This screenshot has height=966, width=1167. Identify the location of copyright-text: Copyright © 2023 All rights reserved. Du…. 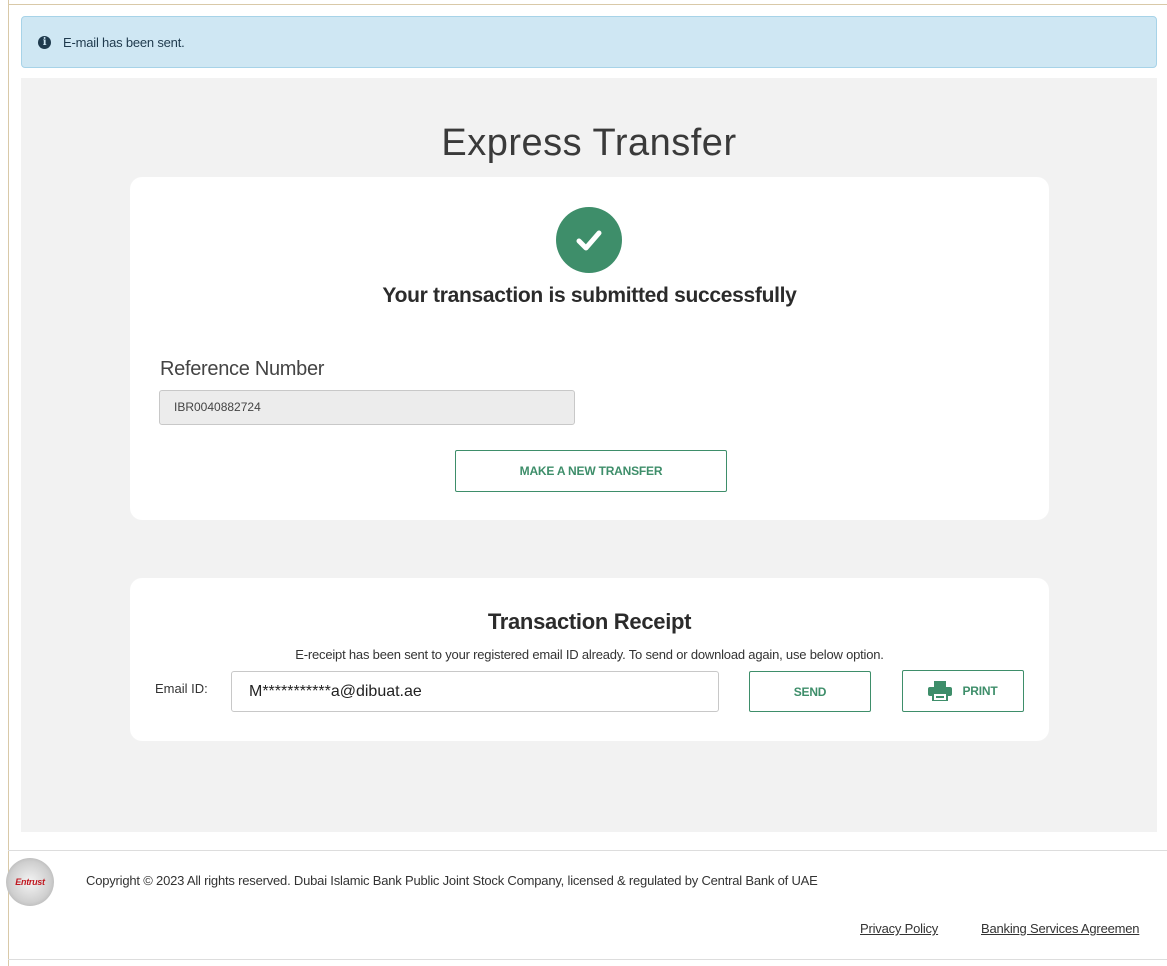
(452, 880).